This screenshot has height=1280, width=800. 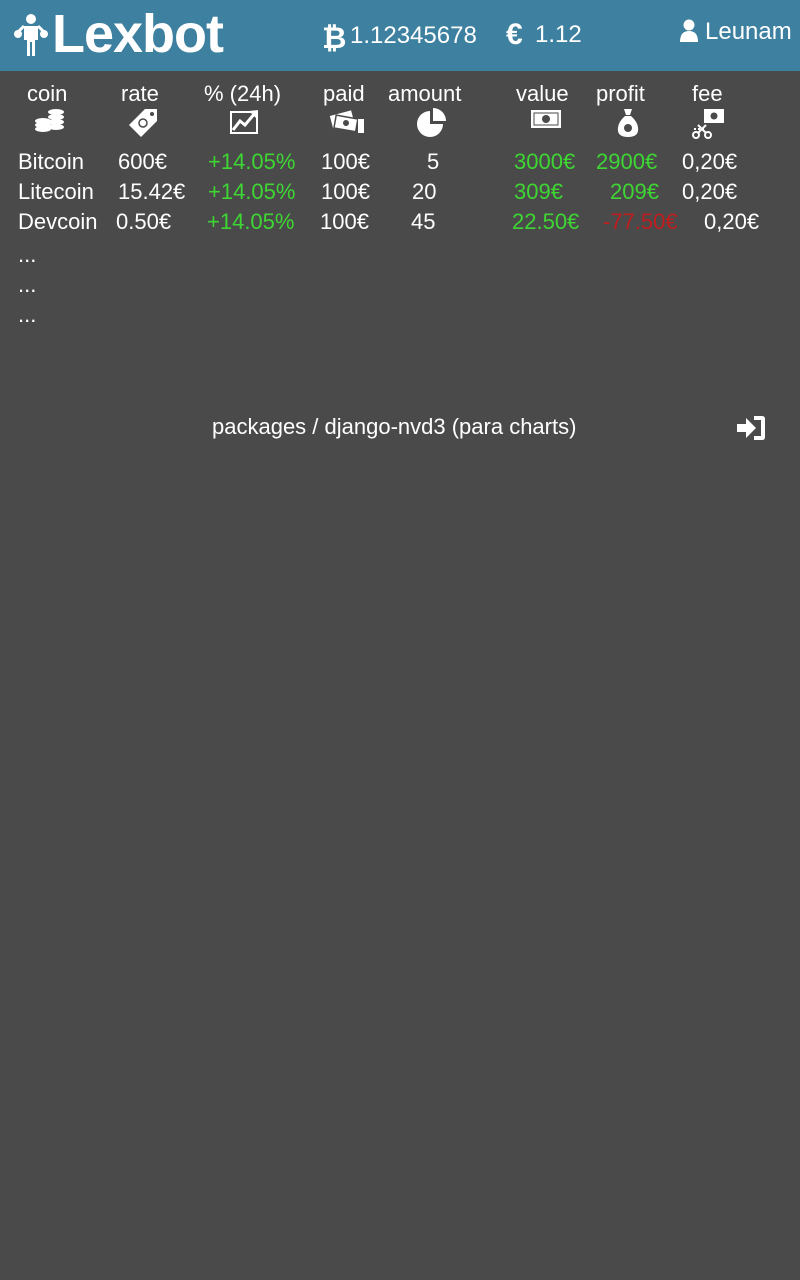 What do you see at coordinates (707, 93) in the screenshot?
I see `column-header-fee: fee` at bounding box center [707, 93].